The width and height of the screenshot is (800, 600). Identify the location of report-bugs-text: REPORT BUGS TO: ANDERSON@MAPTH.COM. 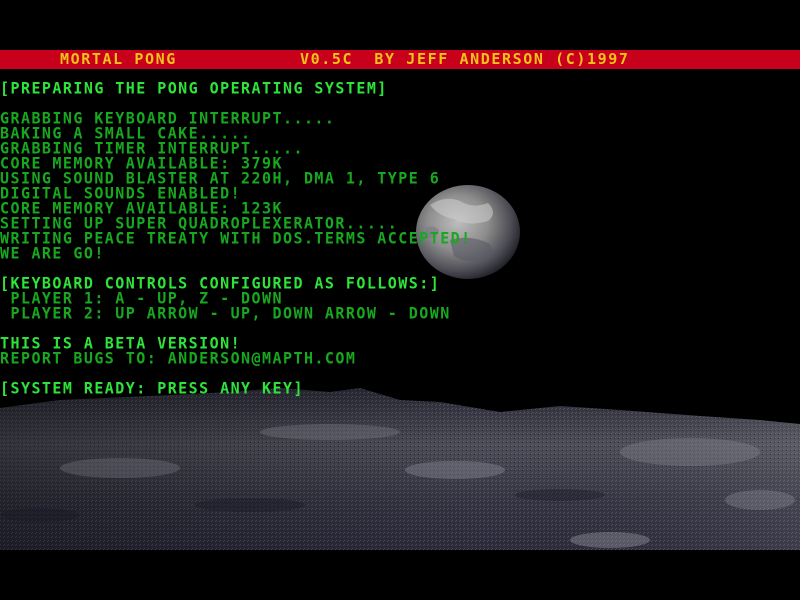
(178, 358).